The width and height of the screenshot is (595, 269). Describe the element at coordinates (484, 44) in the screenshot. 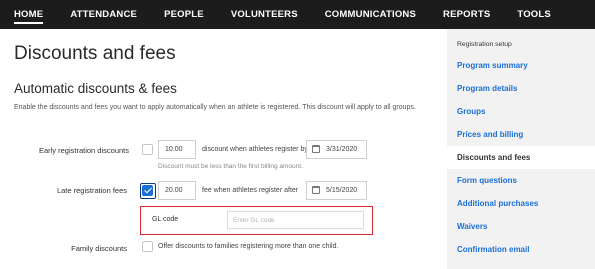

I see `sidebar-header: Registration setup` at that location.